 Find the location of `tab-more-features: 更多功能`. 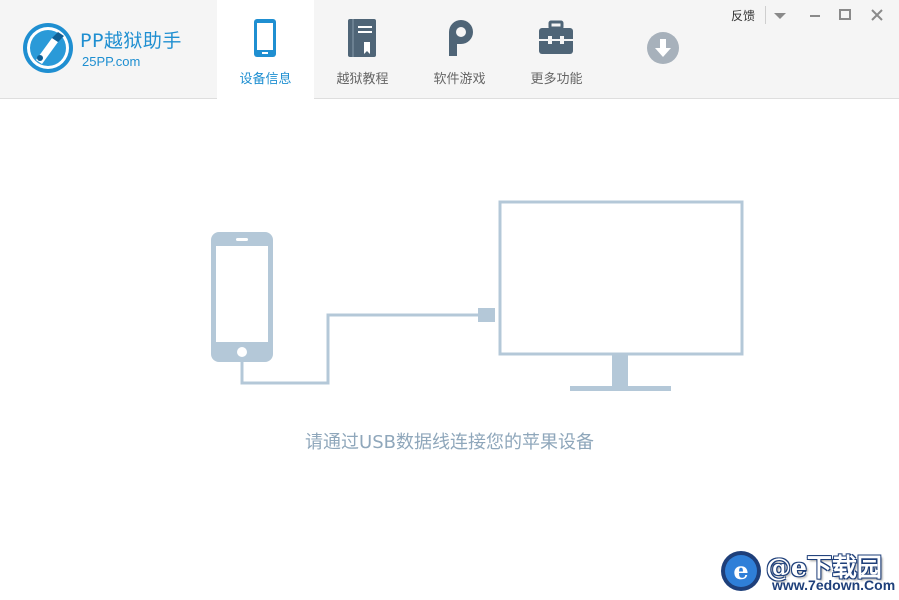

tab-more-features: 更多功能 is located at coordinates (556, 49).